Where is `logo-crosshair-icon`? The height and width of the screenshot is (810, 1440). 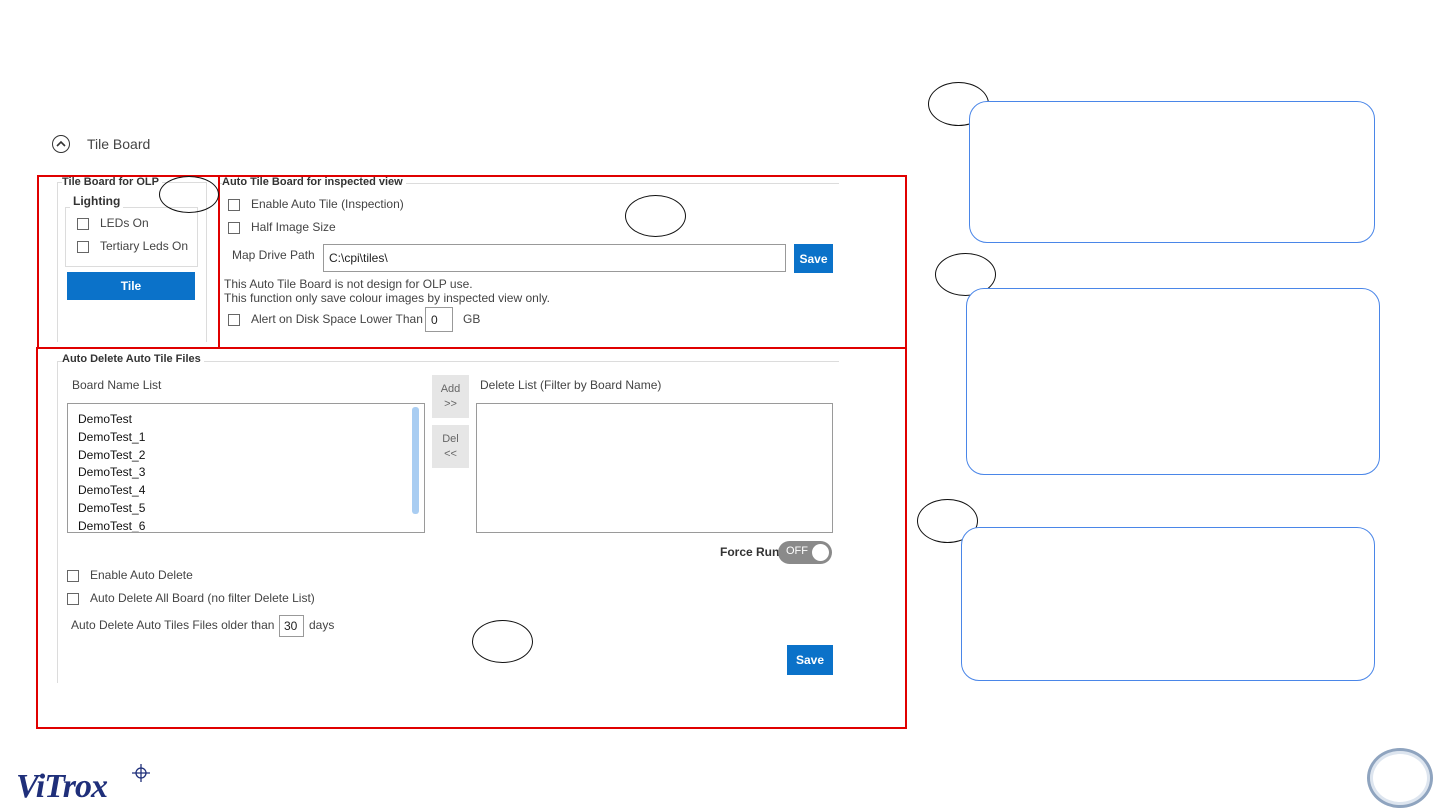 logo-crosshair-icon is located at coordinates (141, 773).